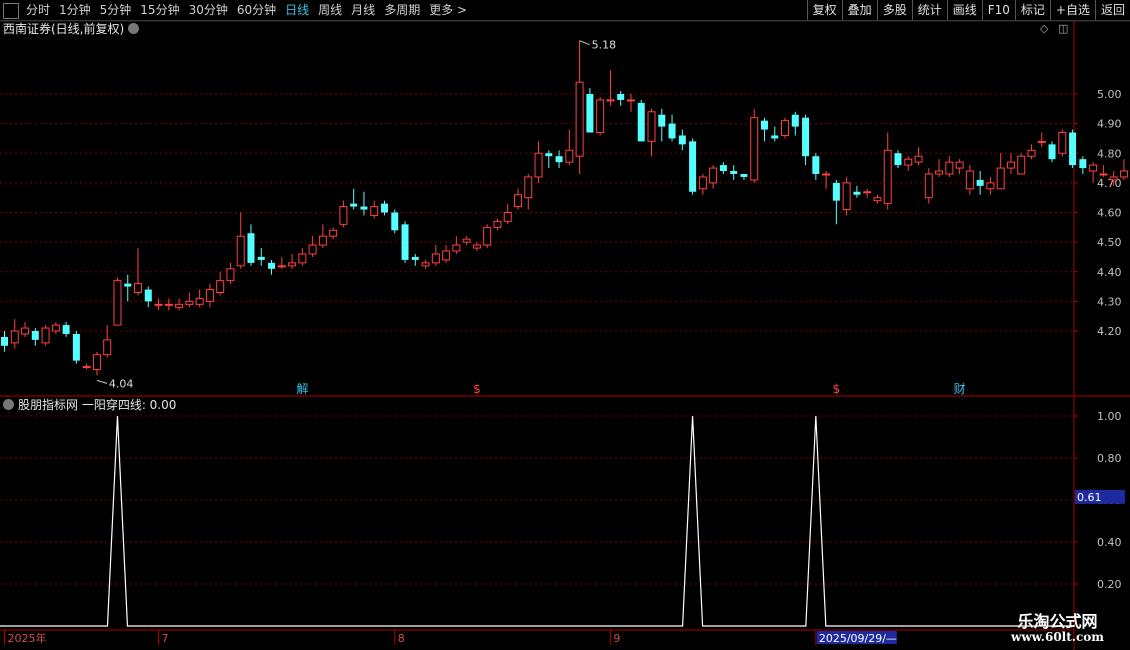  I want to click on time-label: 7, so click(165, 638).